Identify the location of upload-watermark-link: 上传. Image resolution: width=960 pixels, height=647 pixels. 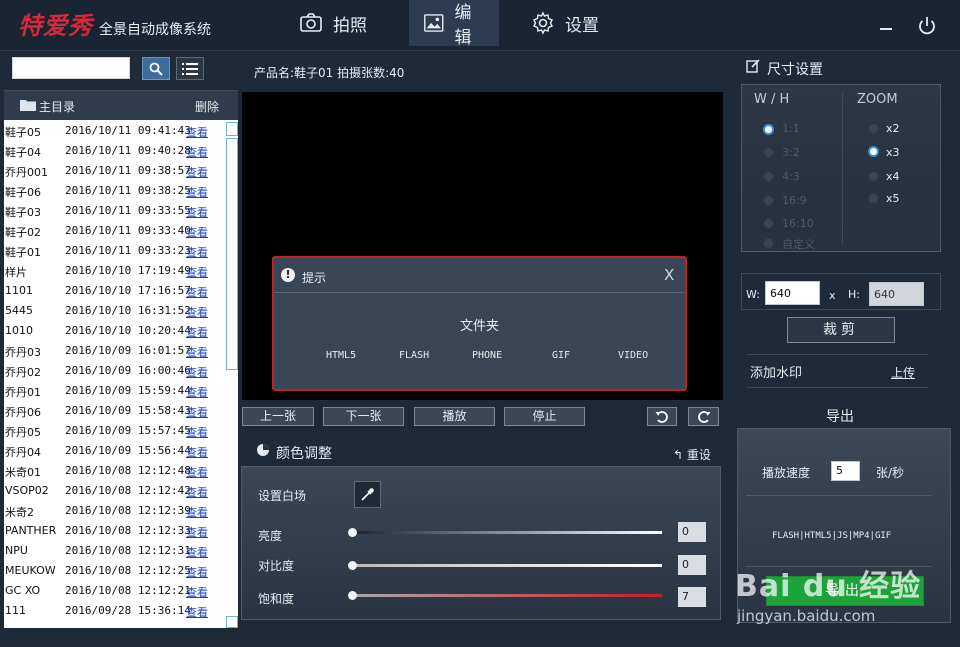
(903, 372).